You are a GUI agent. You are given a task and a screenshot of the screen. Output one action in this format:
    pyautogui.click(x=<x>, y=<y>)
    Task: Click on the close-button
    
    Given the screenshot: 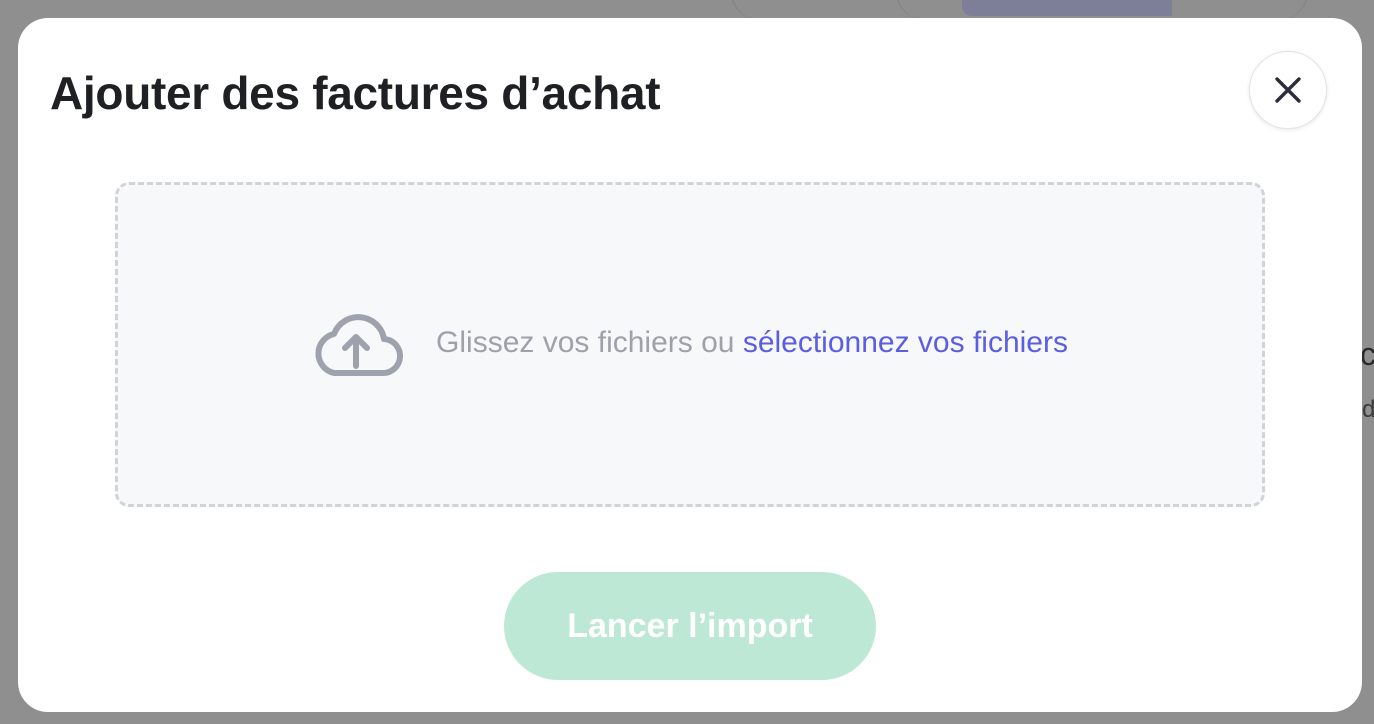 What is the action you would take?
    pyautogui.click(x=1288, y=90)
    